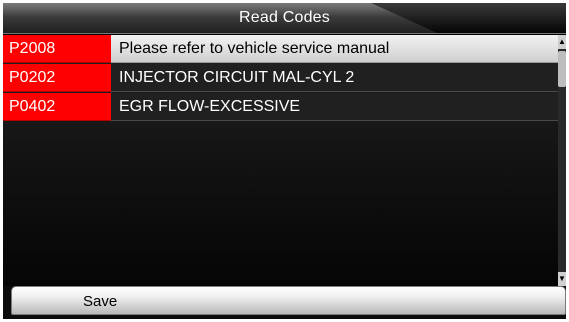  Describe the element at coordinates (562, 69) in the screenshot. I see `scroll-thumb` at that location.